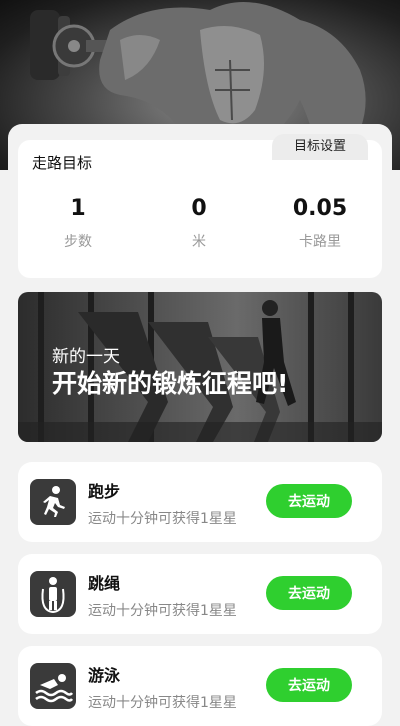 The width and height of the screenshot is (400, 726). Describe the element at coordinates (53, 502) in the screenshot. I see `running-icon` at that location.